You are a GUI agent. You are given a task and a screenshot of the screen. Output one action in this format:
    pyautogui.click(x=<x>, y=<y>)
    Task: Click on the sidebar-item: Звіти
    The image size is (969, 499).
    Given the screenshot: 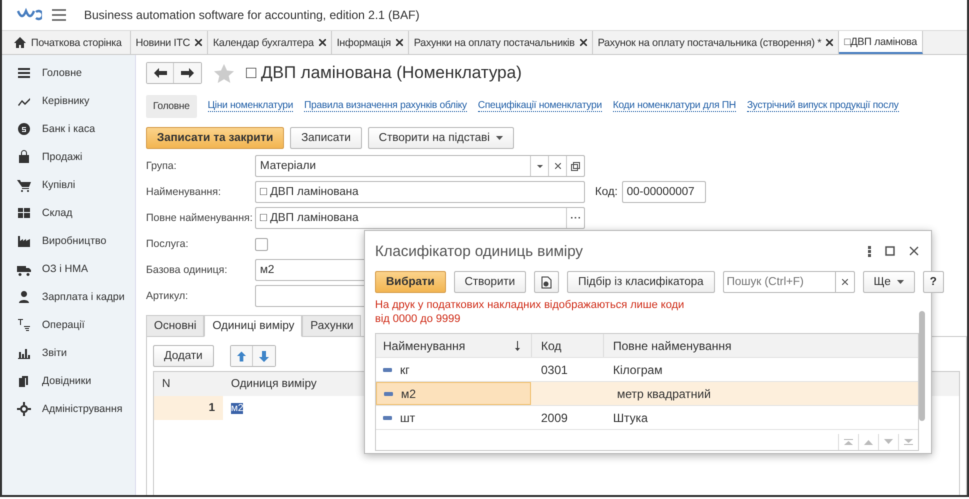 What is the action you would take?
    pyautogui.click(x=68, y=353)
    